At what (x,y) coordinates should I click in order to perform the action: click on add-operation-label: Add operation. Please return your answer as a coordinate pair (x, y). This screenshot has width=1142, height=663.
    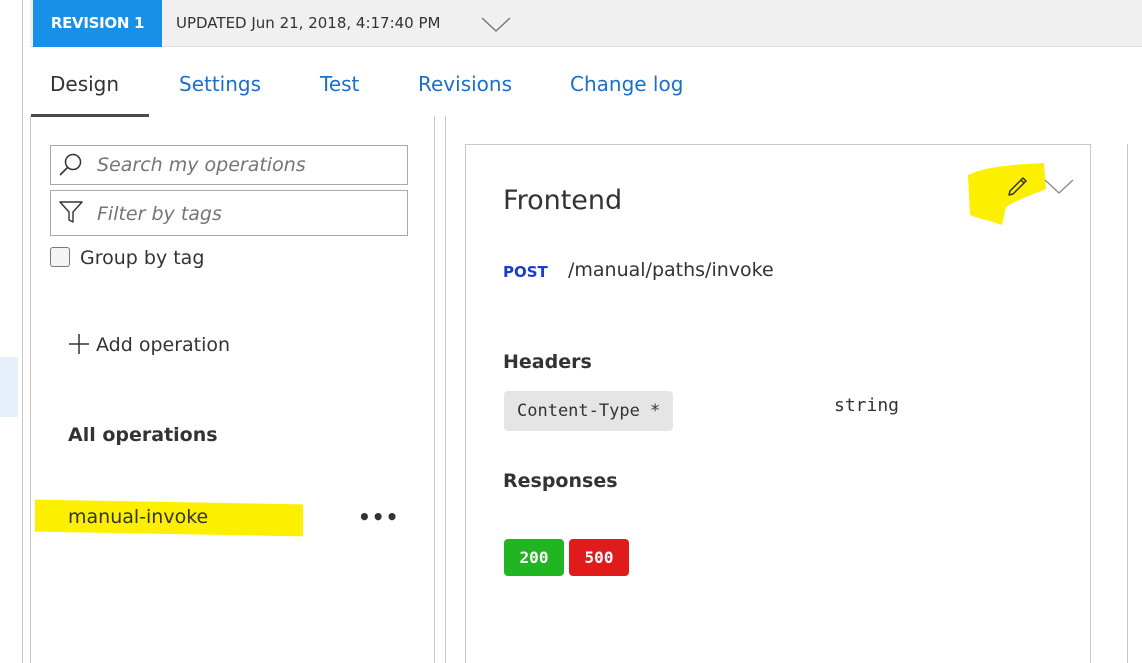
    Looking at the image, I should click on (163, 345).